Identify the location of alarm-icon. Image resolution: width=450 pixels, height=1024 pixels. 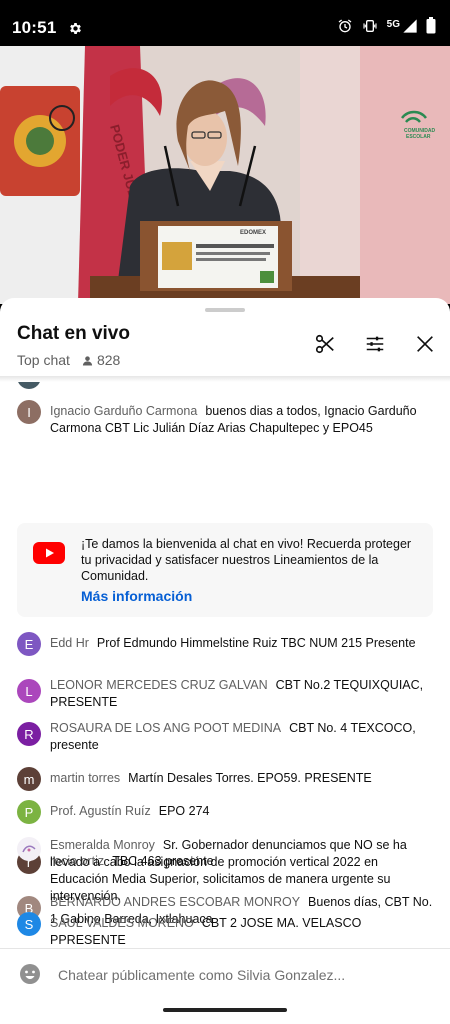
(345, 28).